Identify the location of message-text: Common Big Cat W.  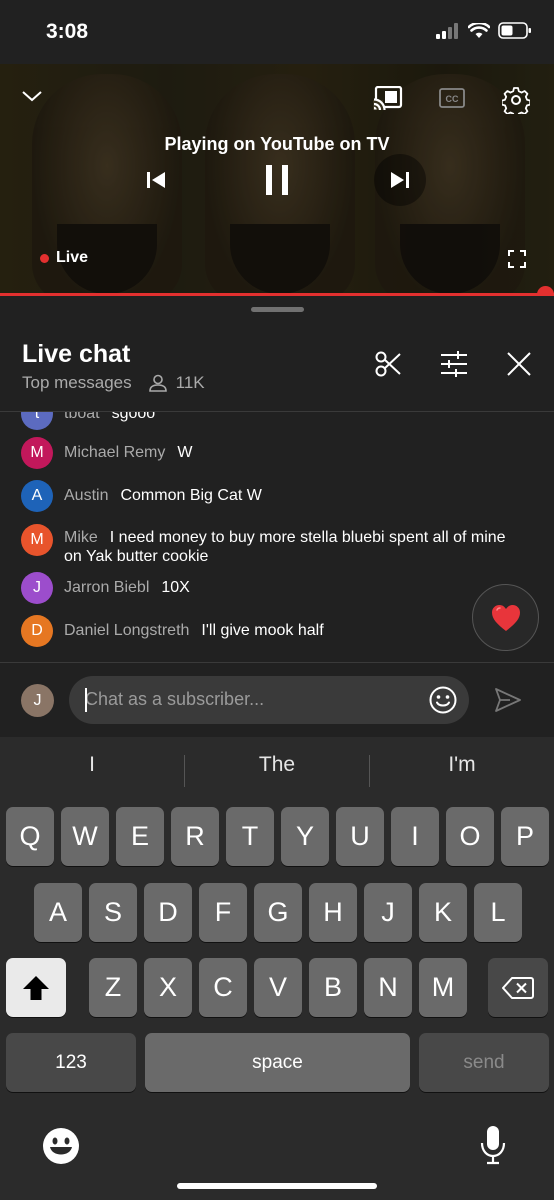
(191, 495).